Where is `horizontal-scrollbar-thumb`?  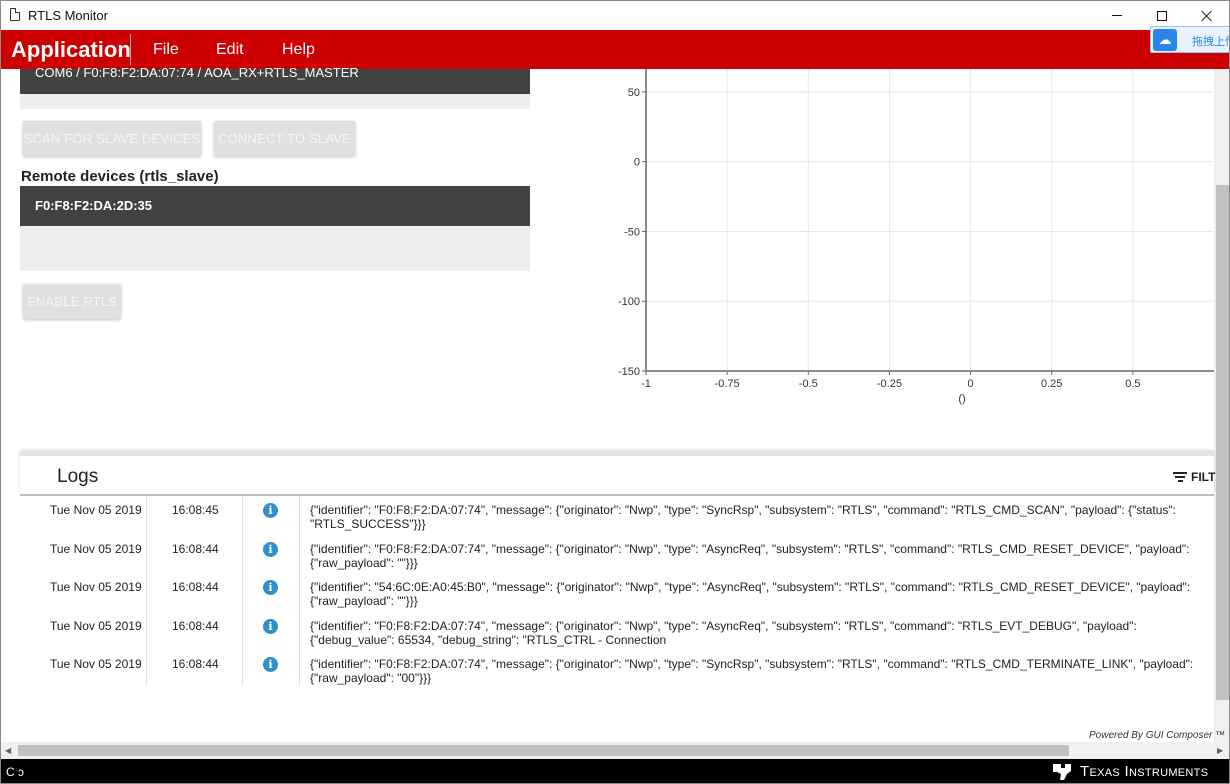
horizontal-scrollbar-thumb is located at coordinates (543, 750).